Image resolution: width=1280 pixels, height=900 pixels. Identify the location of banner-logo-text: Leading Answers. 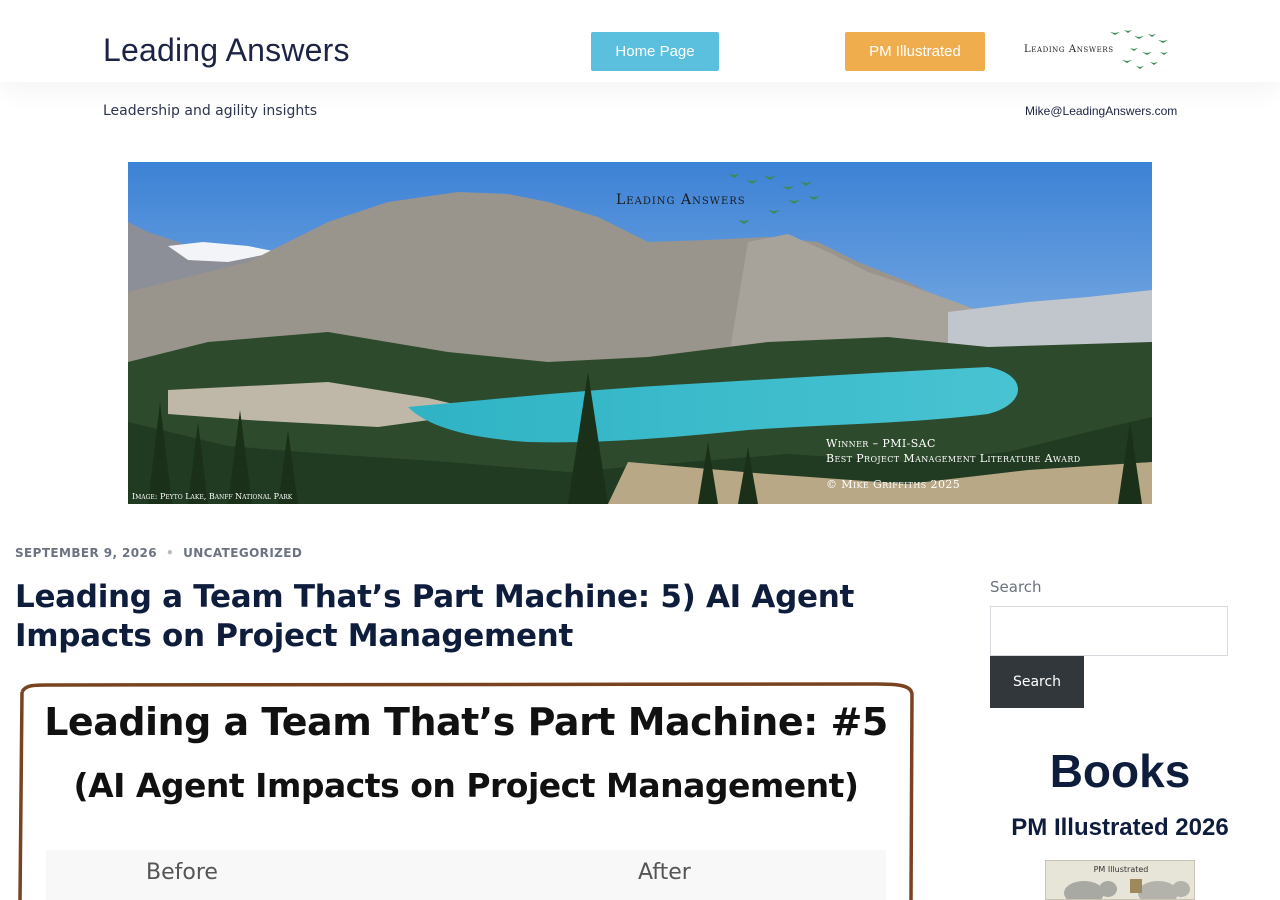
(681, 200).